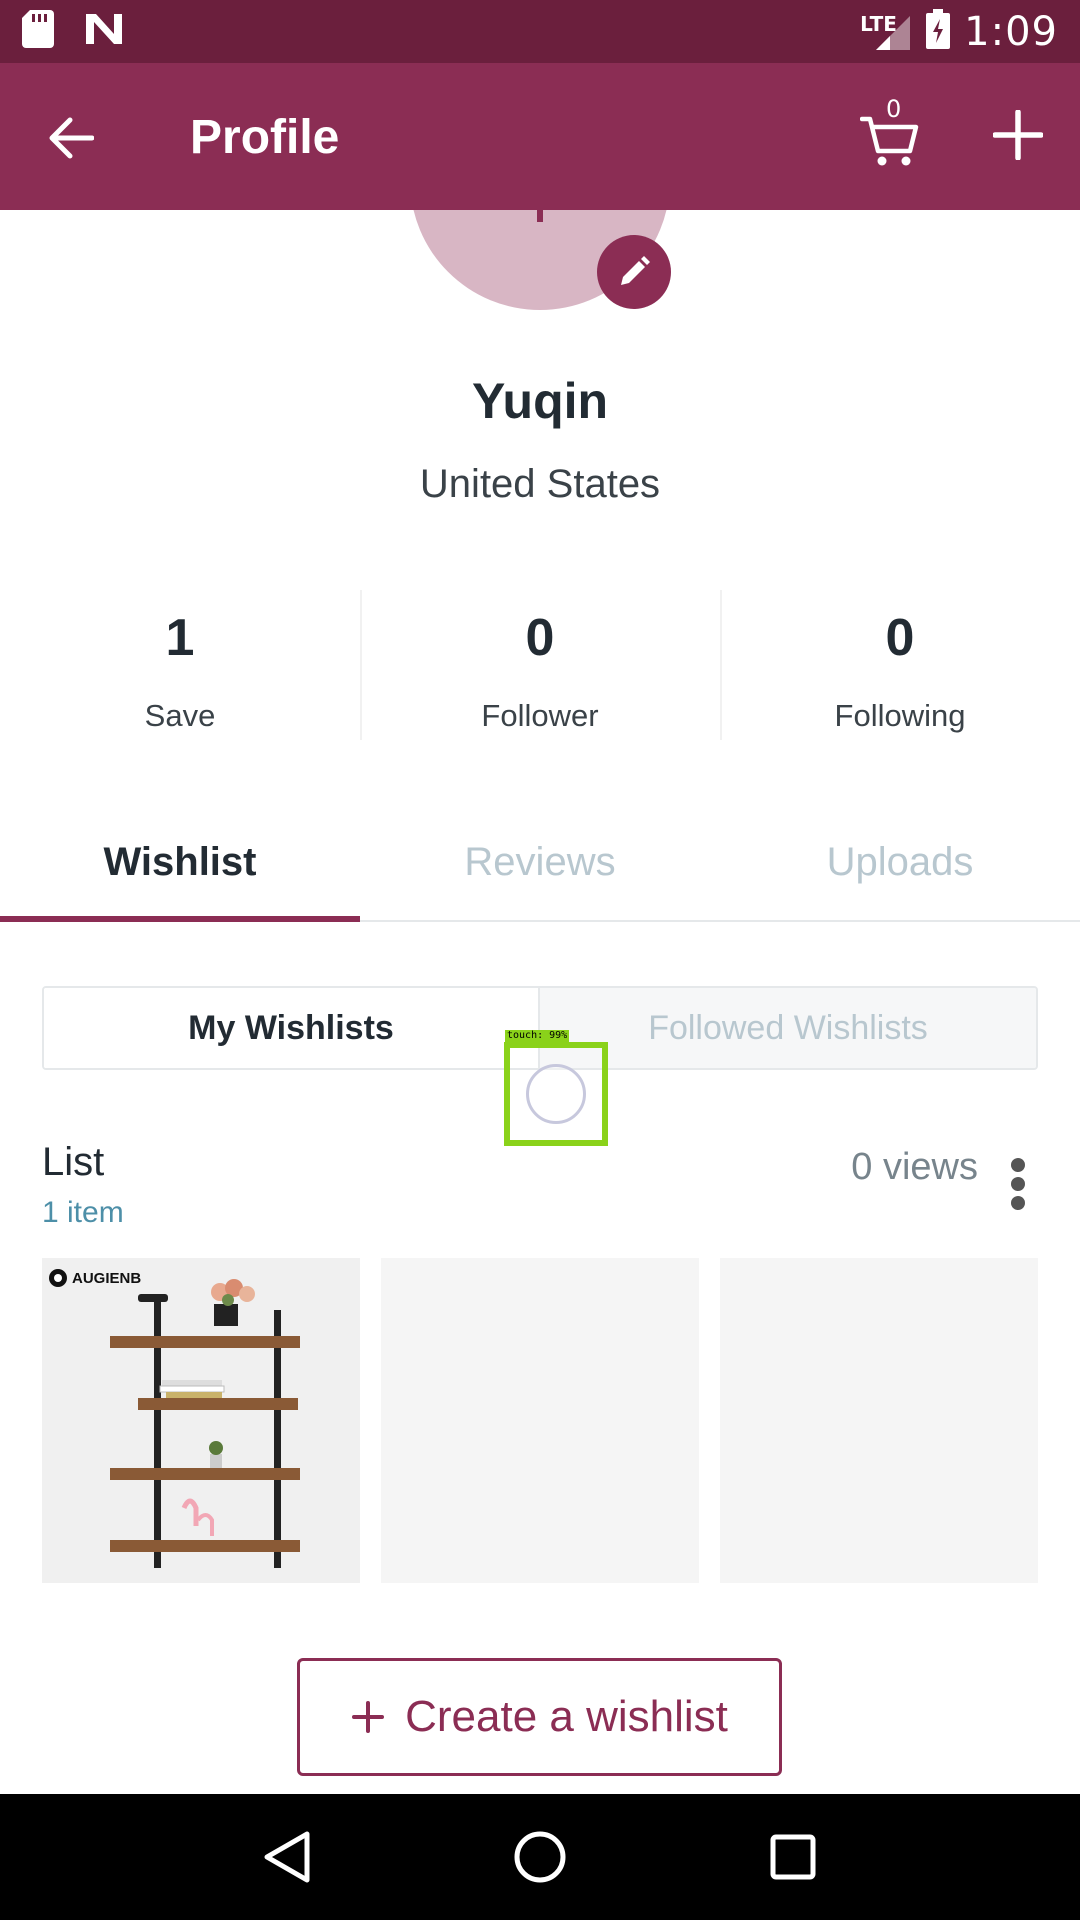 The width and height of the screenshot is (1080, 1920). Describe the element at coordinates (73, 1162) in the screenshot. I see `wishlist-title: List` at that location.